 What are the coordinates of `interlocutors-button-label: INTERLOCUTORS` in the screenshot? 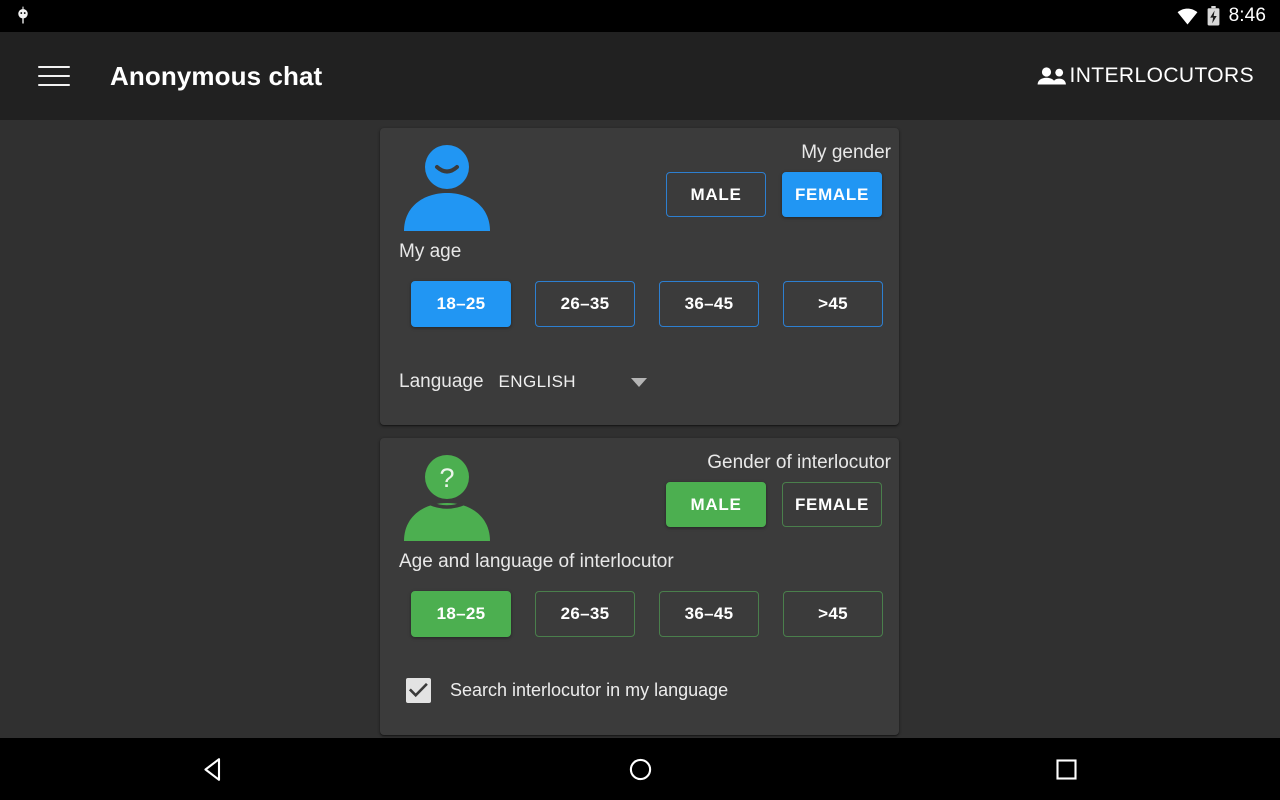 It's located at (1161, 75).